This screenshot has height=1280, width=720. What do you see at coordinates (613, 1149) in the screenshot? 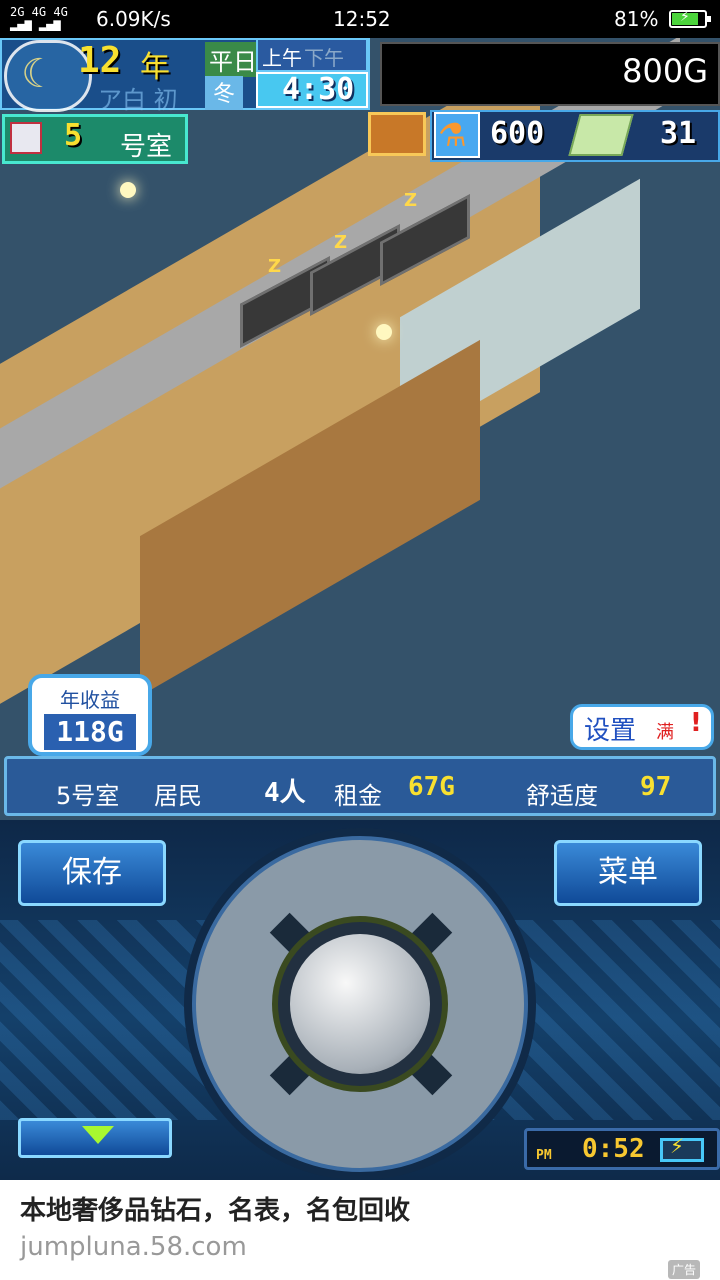
I see `device-time: 0:52` at bounding box center [613, 1149].